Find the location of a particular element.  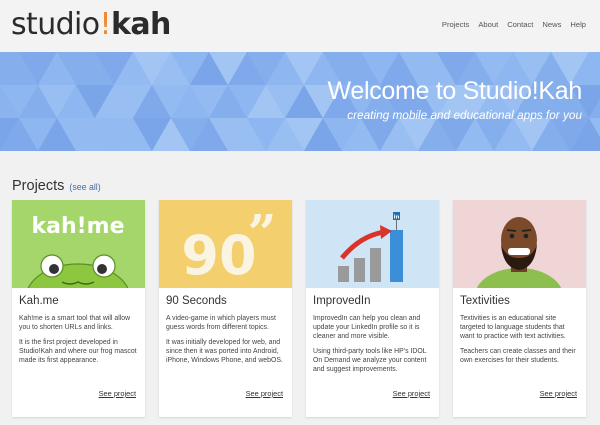

logo-bang: ! is located at coordinates (105, 24).